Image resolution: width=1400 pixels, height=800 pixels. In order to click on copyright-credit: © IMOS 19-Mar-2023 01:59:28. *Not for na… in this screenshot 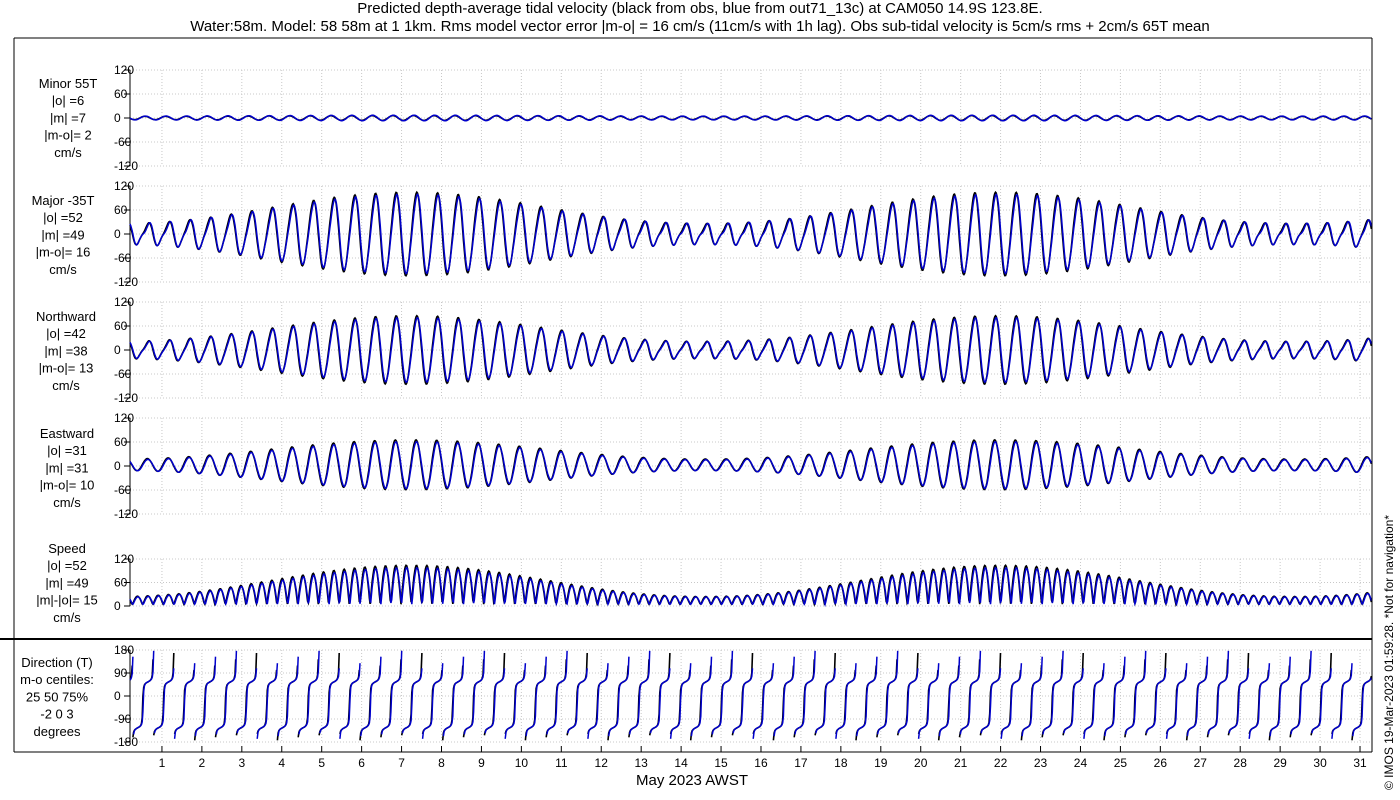, I will do `click(1389, 652)`.